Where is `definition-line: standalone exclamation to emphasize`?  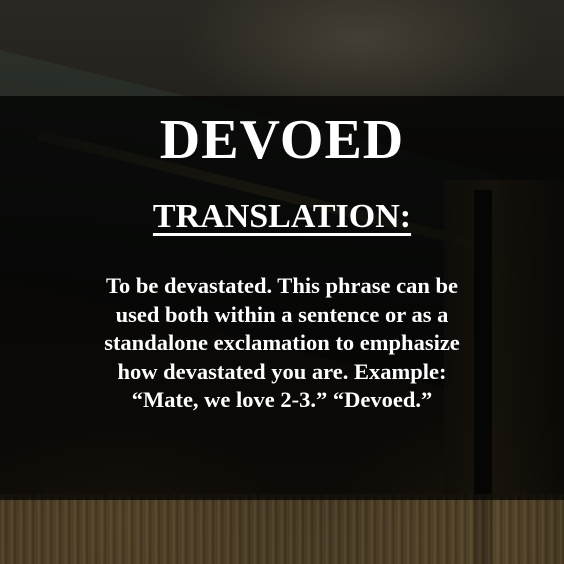
definition-line: standalone exclamation to emphasize is located at coordinates (282, 342).